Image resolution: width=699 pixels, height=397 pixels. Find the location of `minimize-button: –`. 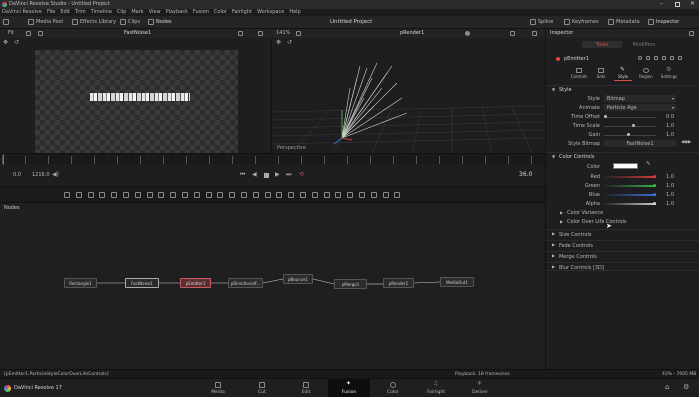

minimize-button: – is located at coordinates (661, 4).